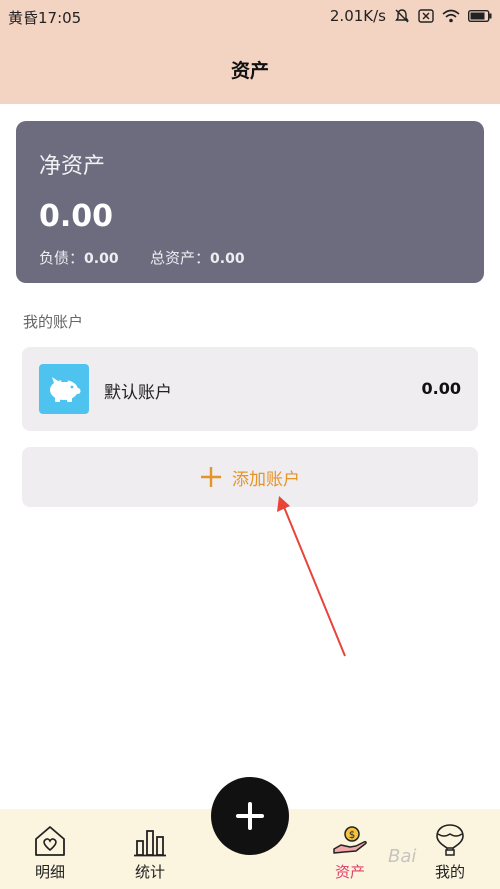 The width and height of the screenshot is (500, 889). What do you see at coordinates (53, 322) in the screenshot?
I see `my-accounts-label: 我的账户` at bounding box center [53, 322].